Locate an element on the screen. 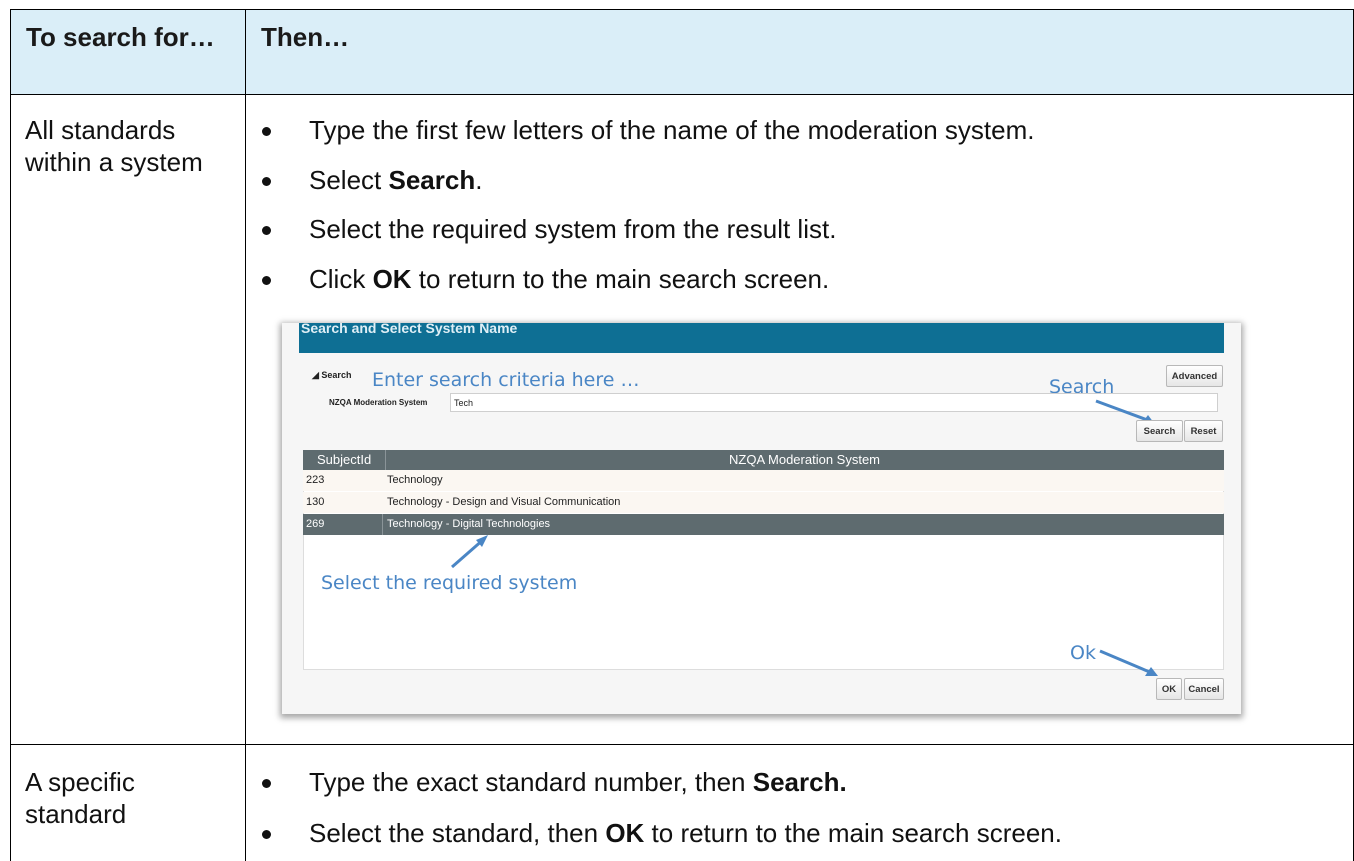 This screenshot has width=1354, height=861. results-table-header: SubjectId NZQA Moderation System is located at coordinates (763, 460).